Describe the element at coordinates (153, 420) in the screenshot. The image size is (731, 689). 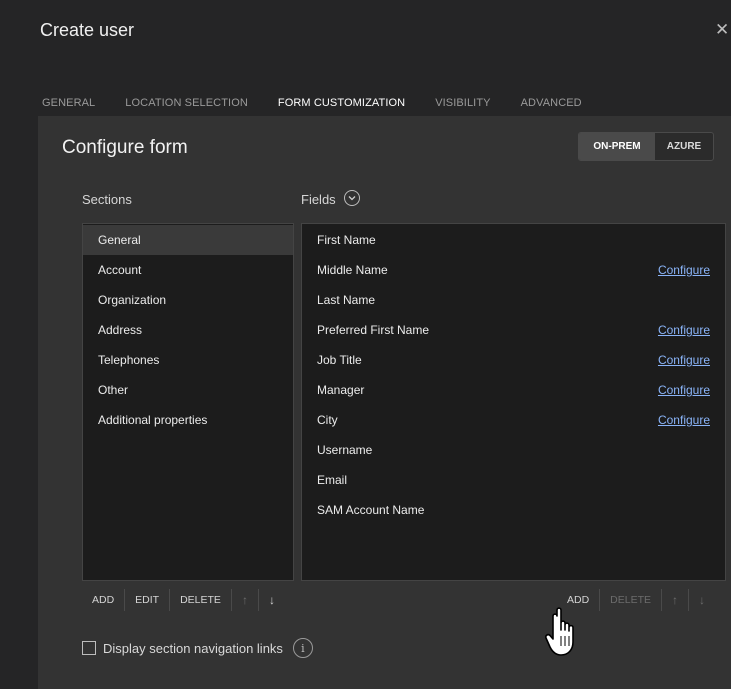
I see `section-item-label: Additional properties` at that location.